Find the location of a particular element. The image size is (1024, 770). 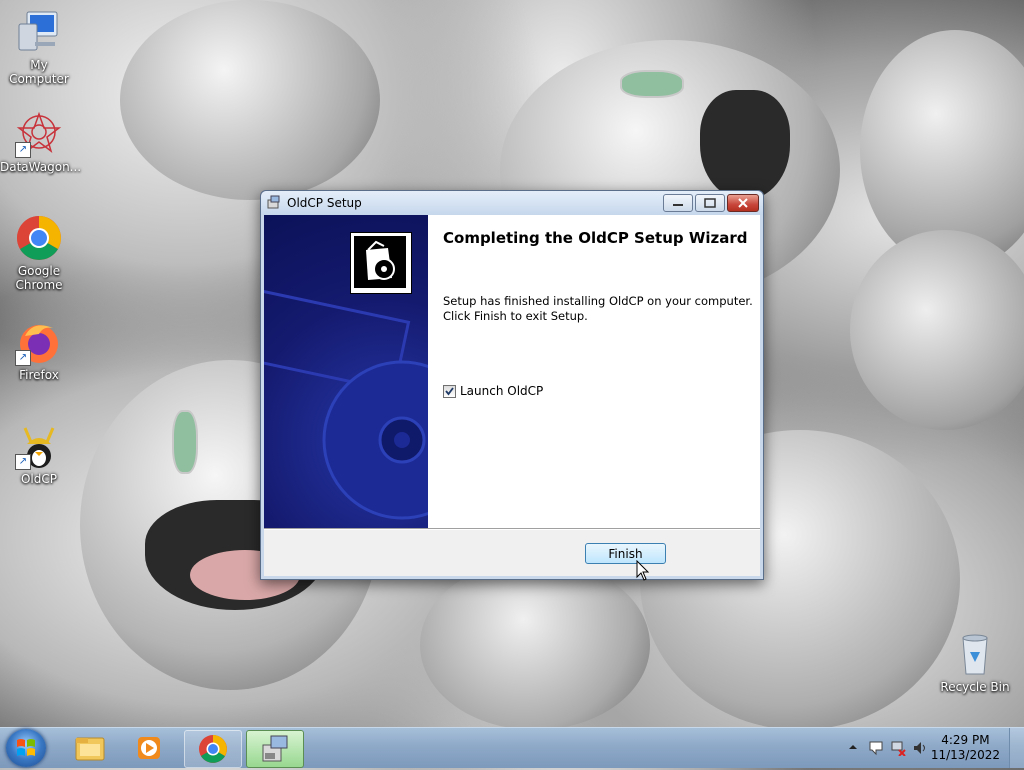

recycle-bin-icon is located at coordinates (975, 654).